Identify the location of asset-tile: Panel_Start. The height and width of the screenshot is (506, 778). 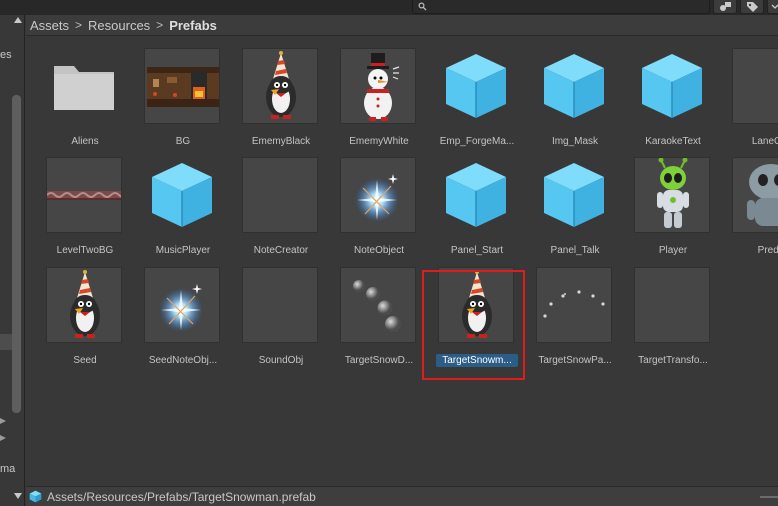
(473, 208).